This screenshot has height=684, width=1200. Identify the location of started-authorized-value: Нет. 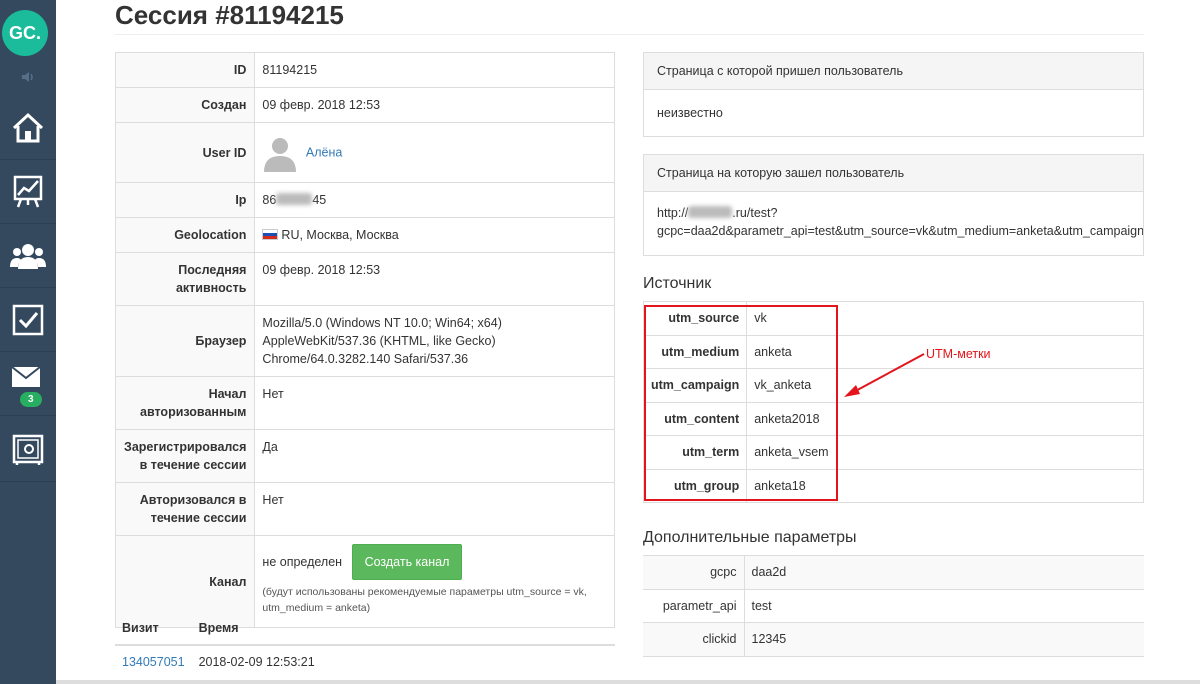
(434, 403).